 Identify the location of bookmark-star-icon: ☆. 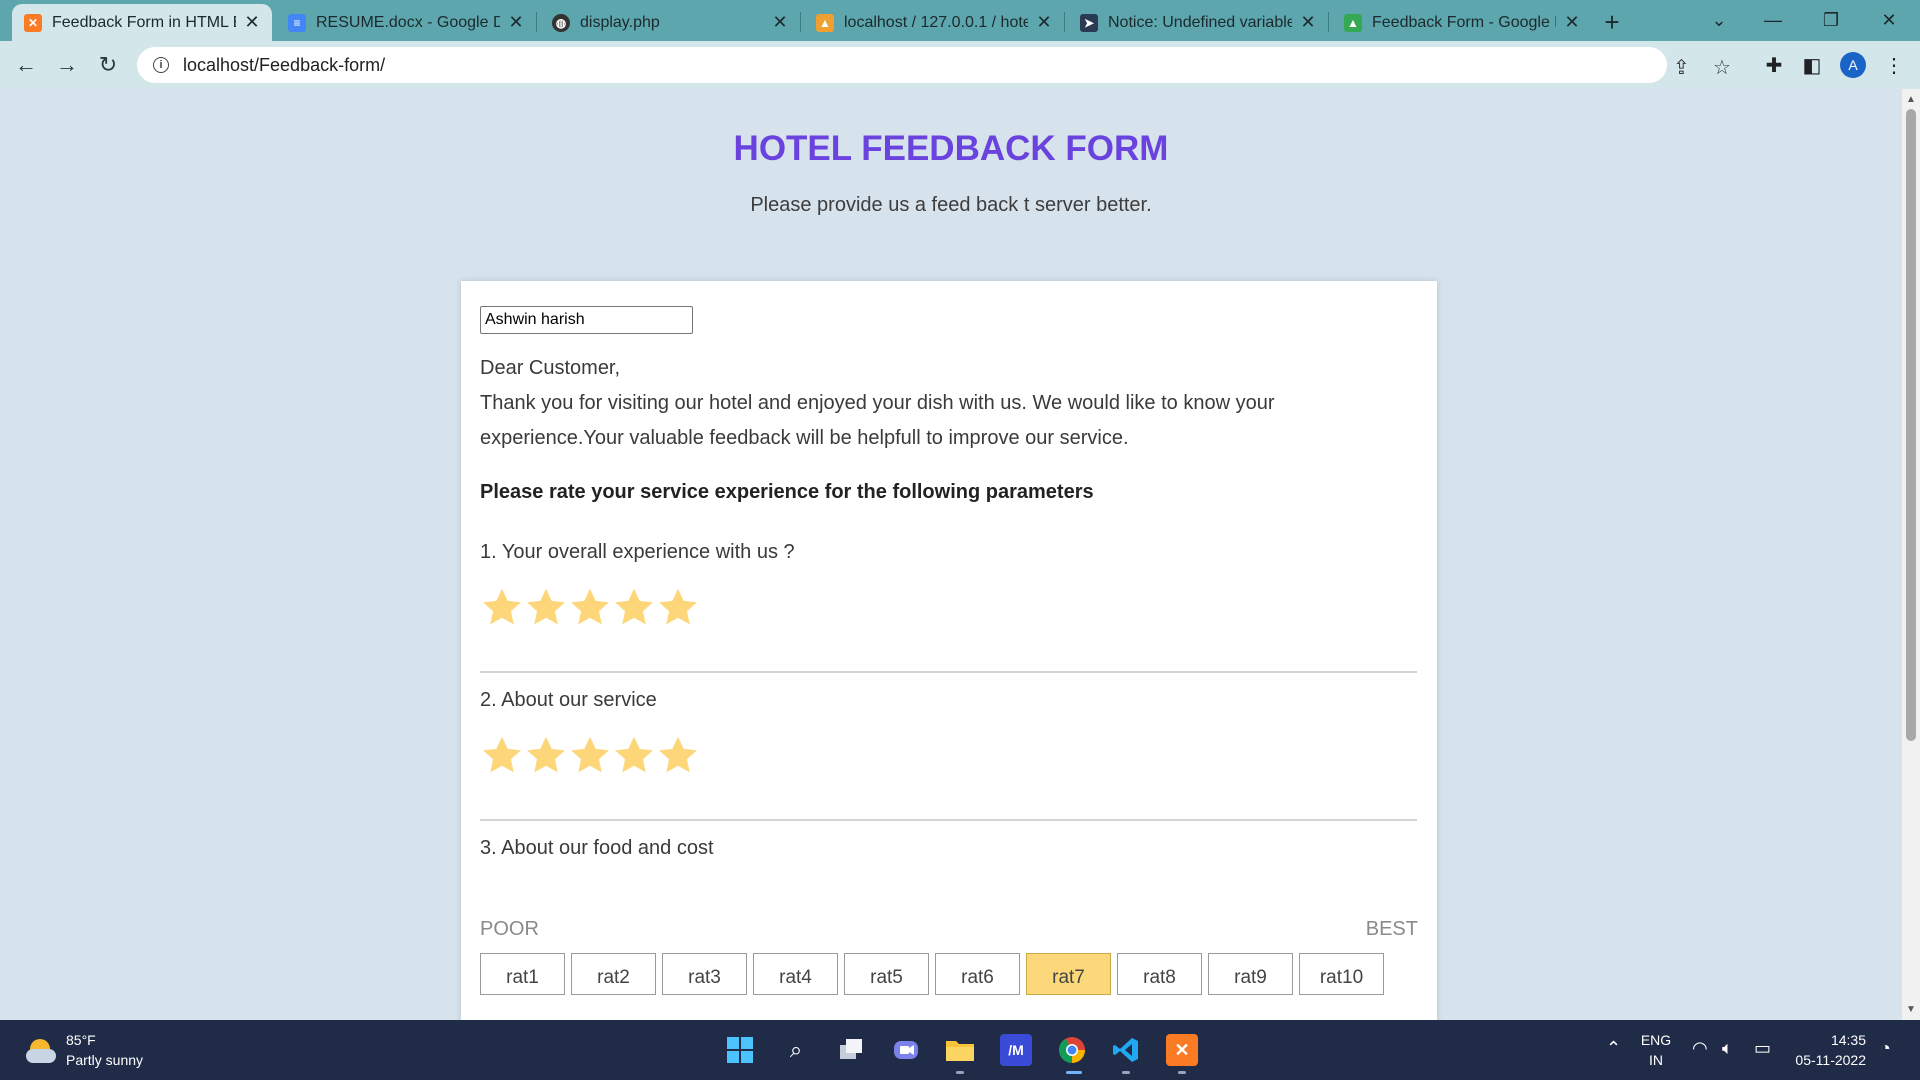
(1722, 67).